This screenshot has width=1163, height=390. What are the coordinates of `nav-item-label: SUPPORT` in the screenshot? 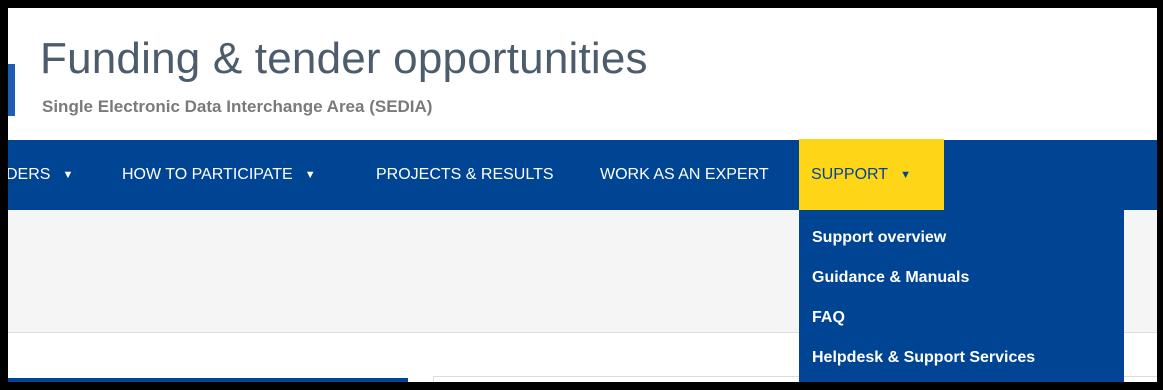 It's located at (850, 174).